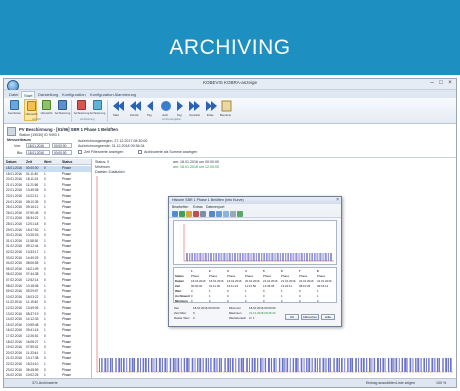  I want to click on export-icon, so click(240, 214).